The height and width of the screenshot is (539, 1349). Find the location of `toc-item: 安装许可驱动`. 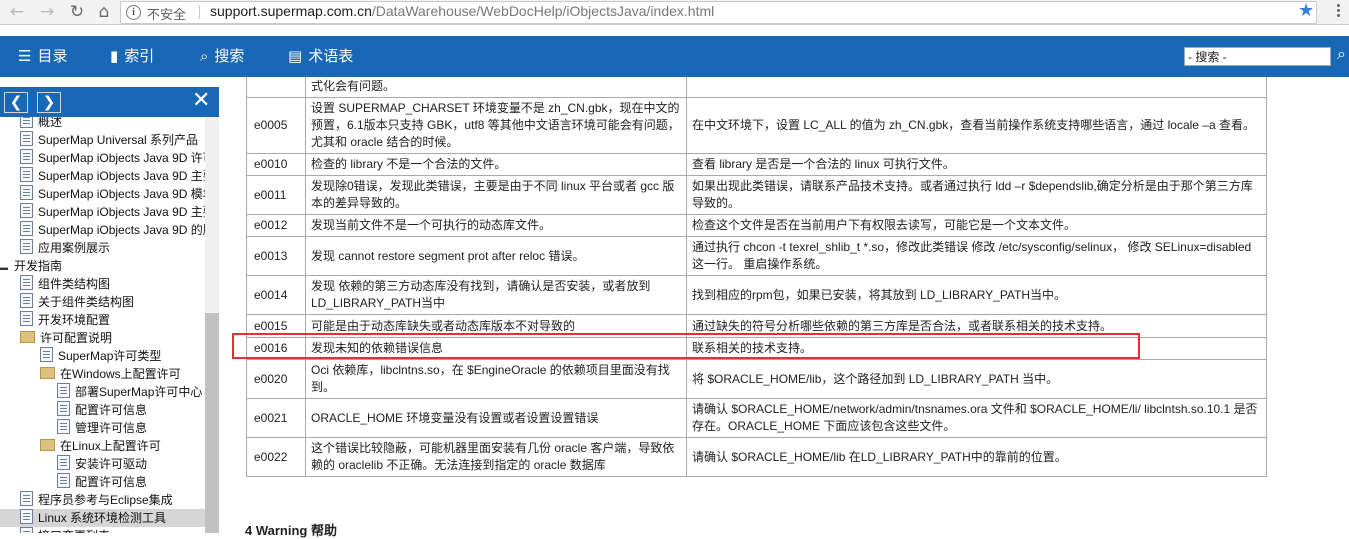

toc-item: 安装许可驱动 is located at coordinates (102, 464).